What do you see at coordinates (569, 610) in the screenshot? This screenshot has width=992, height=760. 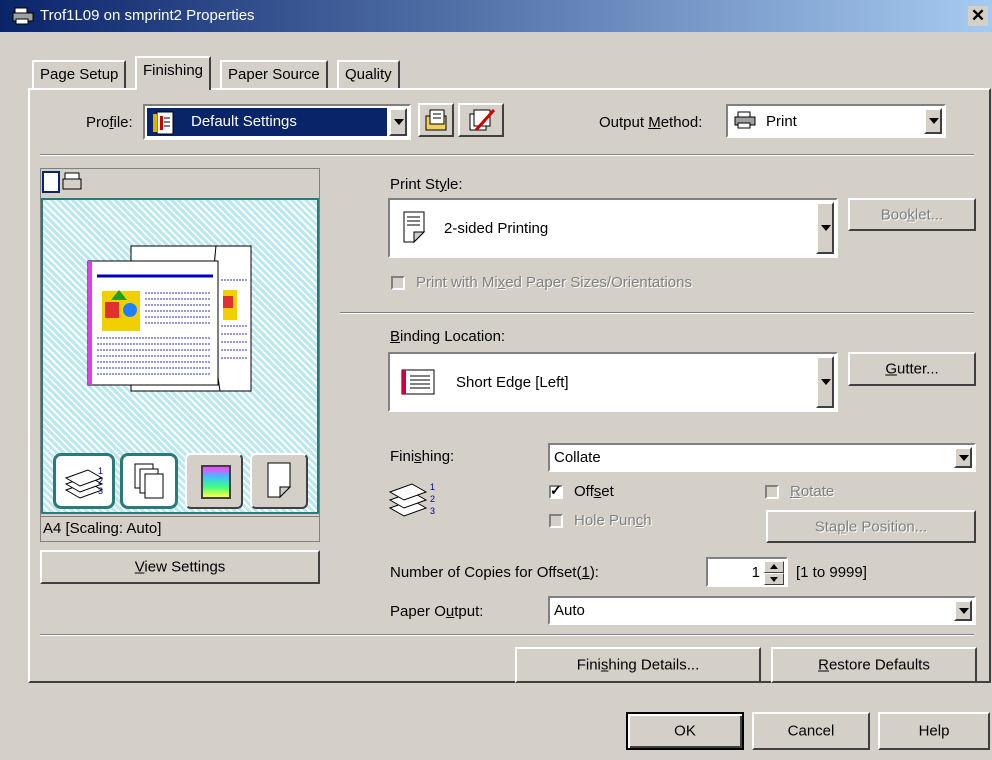 I see `paper-output-value: Auto` at bounding box center [569, 610].